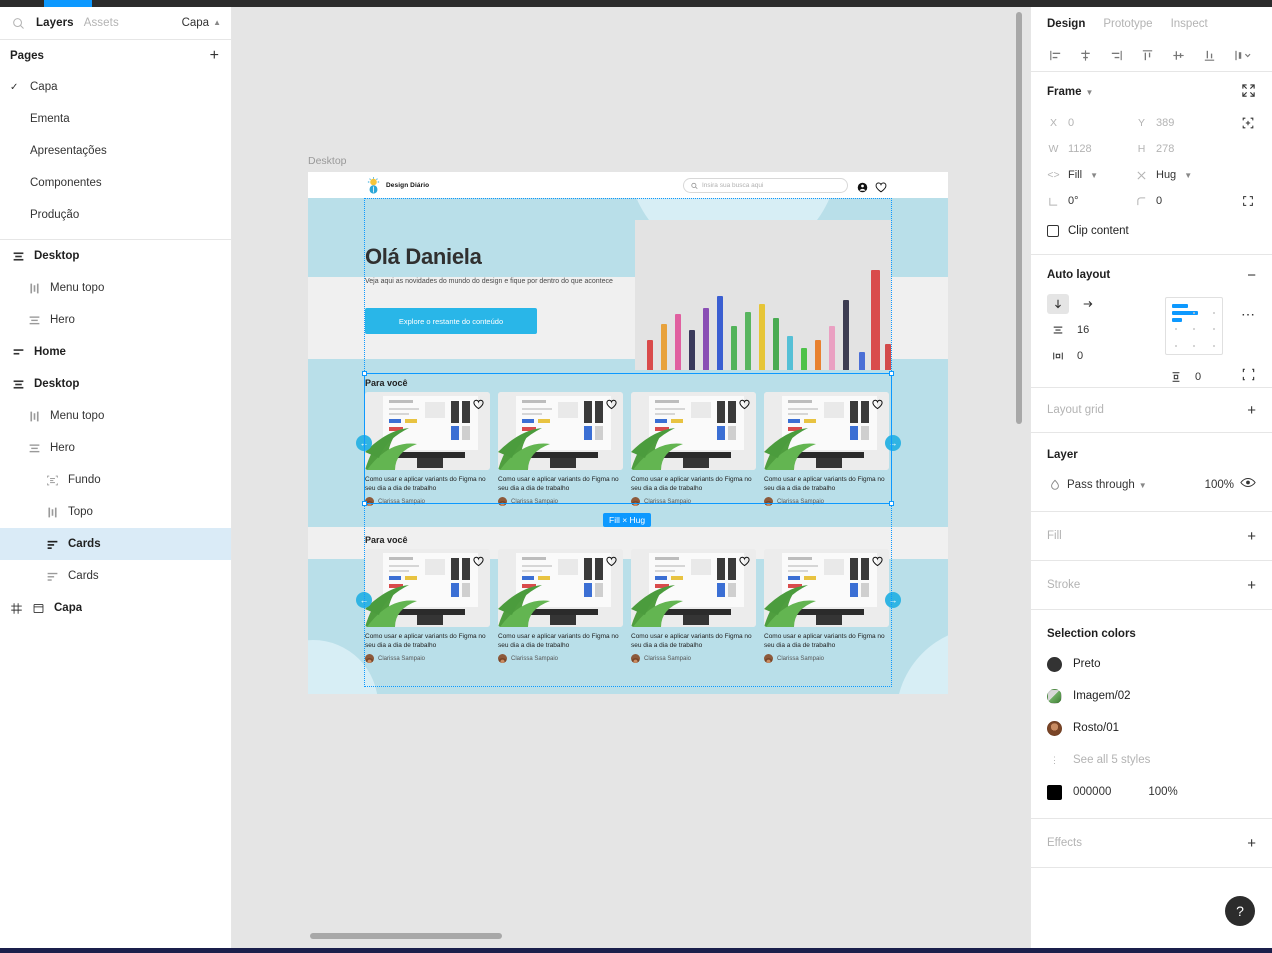  I want to click on height-field: H 278, so click(1179, 149).